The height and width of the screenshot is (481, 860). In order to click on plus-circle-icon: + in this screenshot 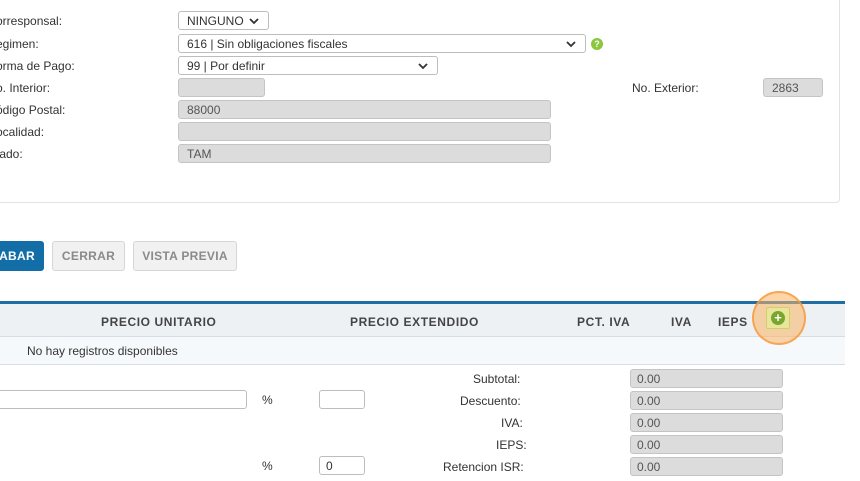, I will do `click(778, 318)`.